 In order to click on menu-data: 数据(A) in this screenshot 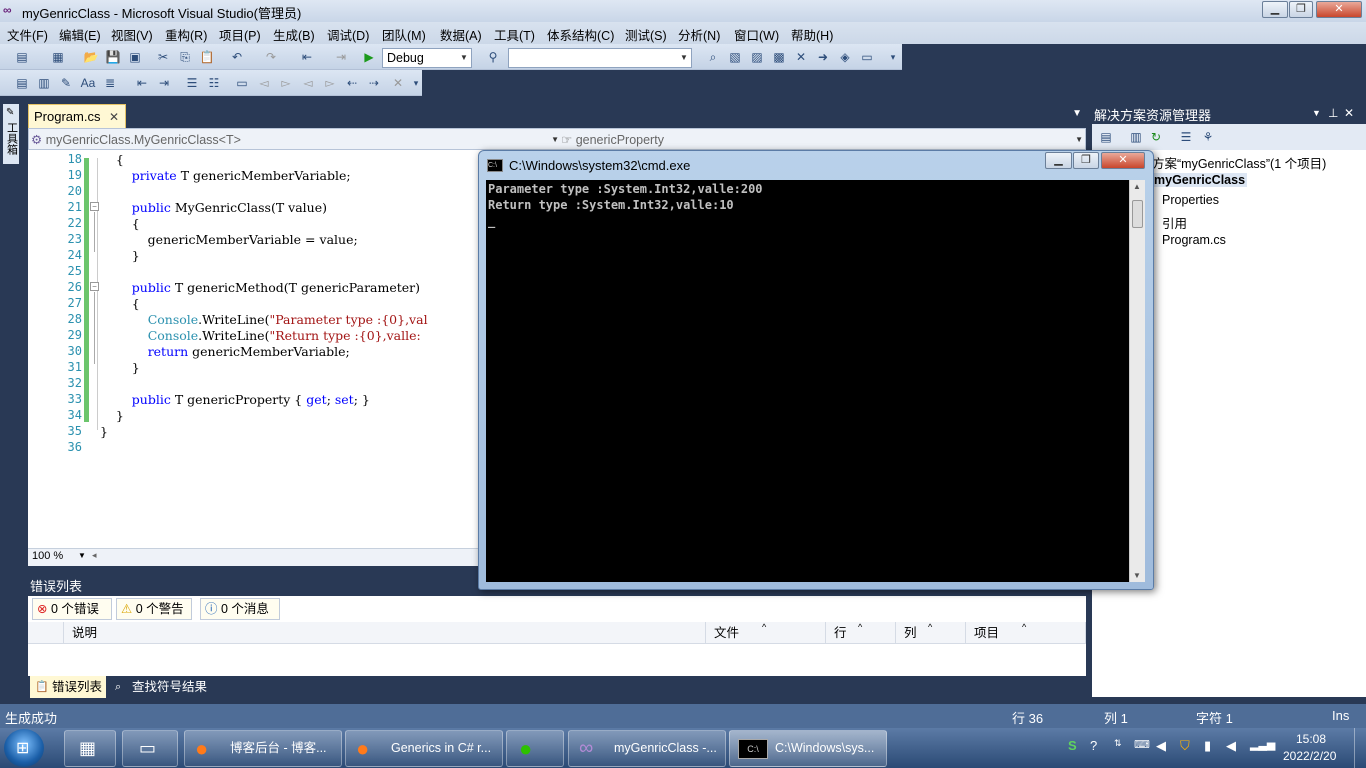, I will do `click(461, 34)`.